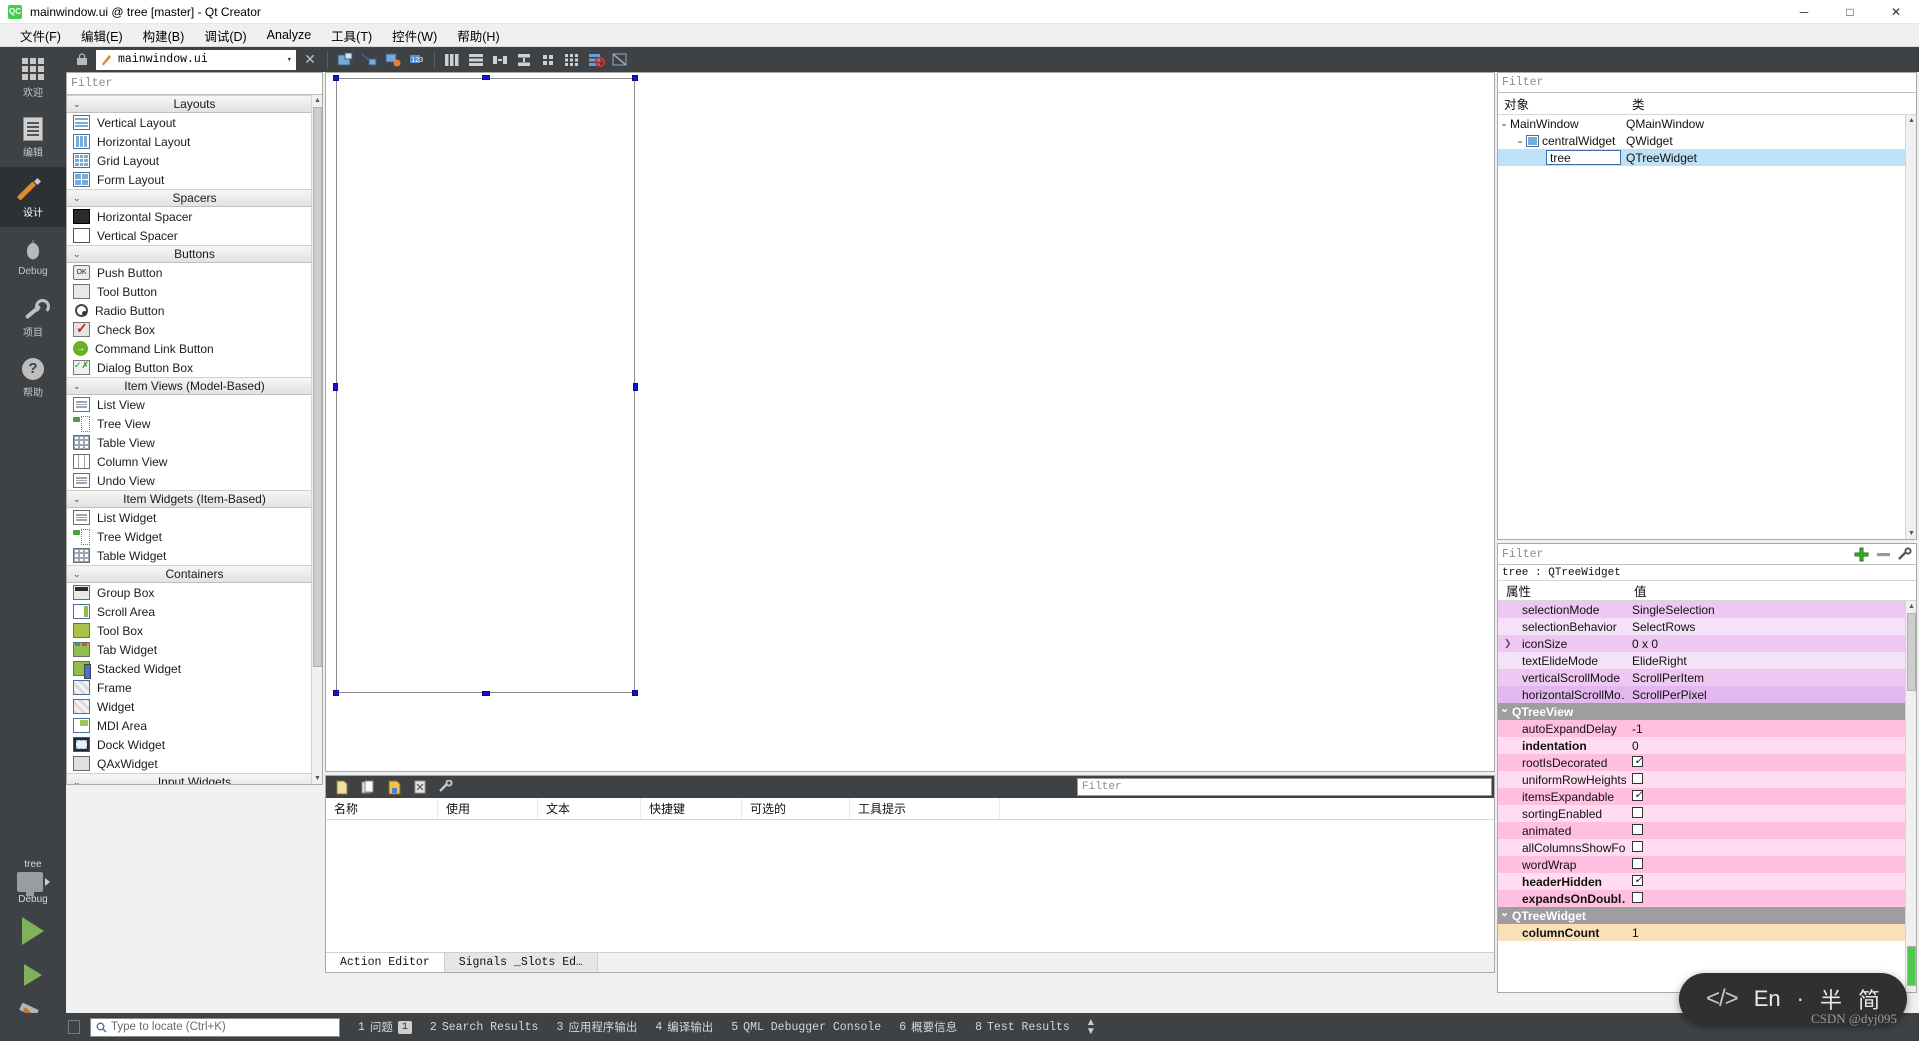 The width and height of the screenshot is (1919, 1041). I want to click on scroll-down-arrow-icon: ▼, so click(317, 778).